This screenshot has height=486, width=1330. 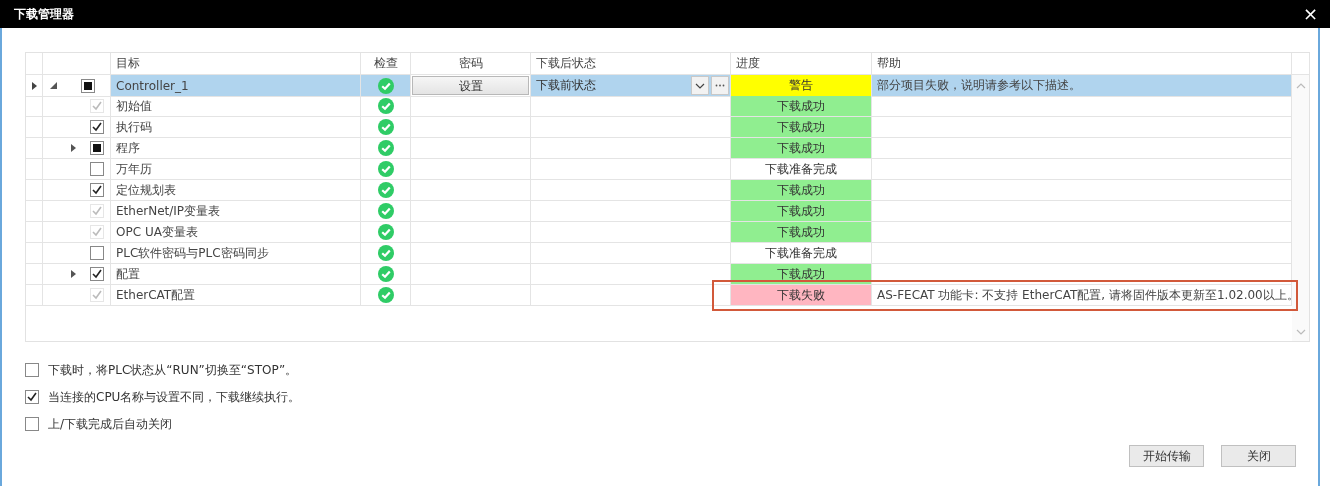 What do you see at coordinates (659, 85) in the screenshot?
I see `table-row: Controller_1 设置 下载前状态 警告 部分项目失败，说明请参考以下描述。` at bounding box center [659, 85].